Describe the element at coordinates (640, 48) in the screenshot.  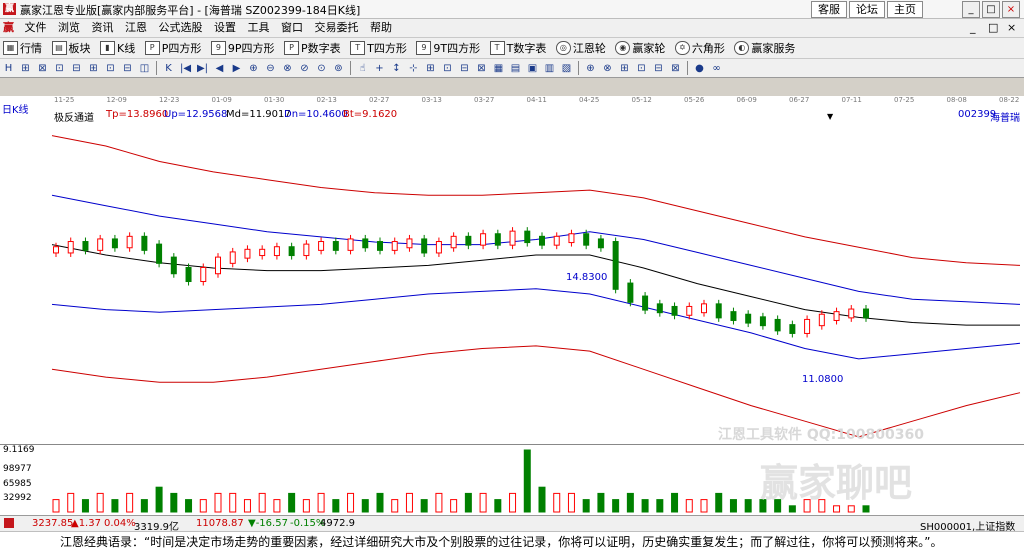
I see `toolbar-winner-wheel-button: ◉ 赢家轮` at that location.